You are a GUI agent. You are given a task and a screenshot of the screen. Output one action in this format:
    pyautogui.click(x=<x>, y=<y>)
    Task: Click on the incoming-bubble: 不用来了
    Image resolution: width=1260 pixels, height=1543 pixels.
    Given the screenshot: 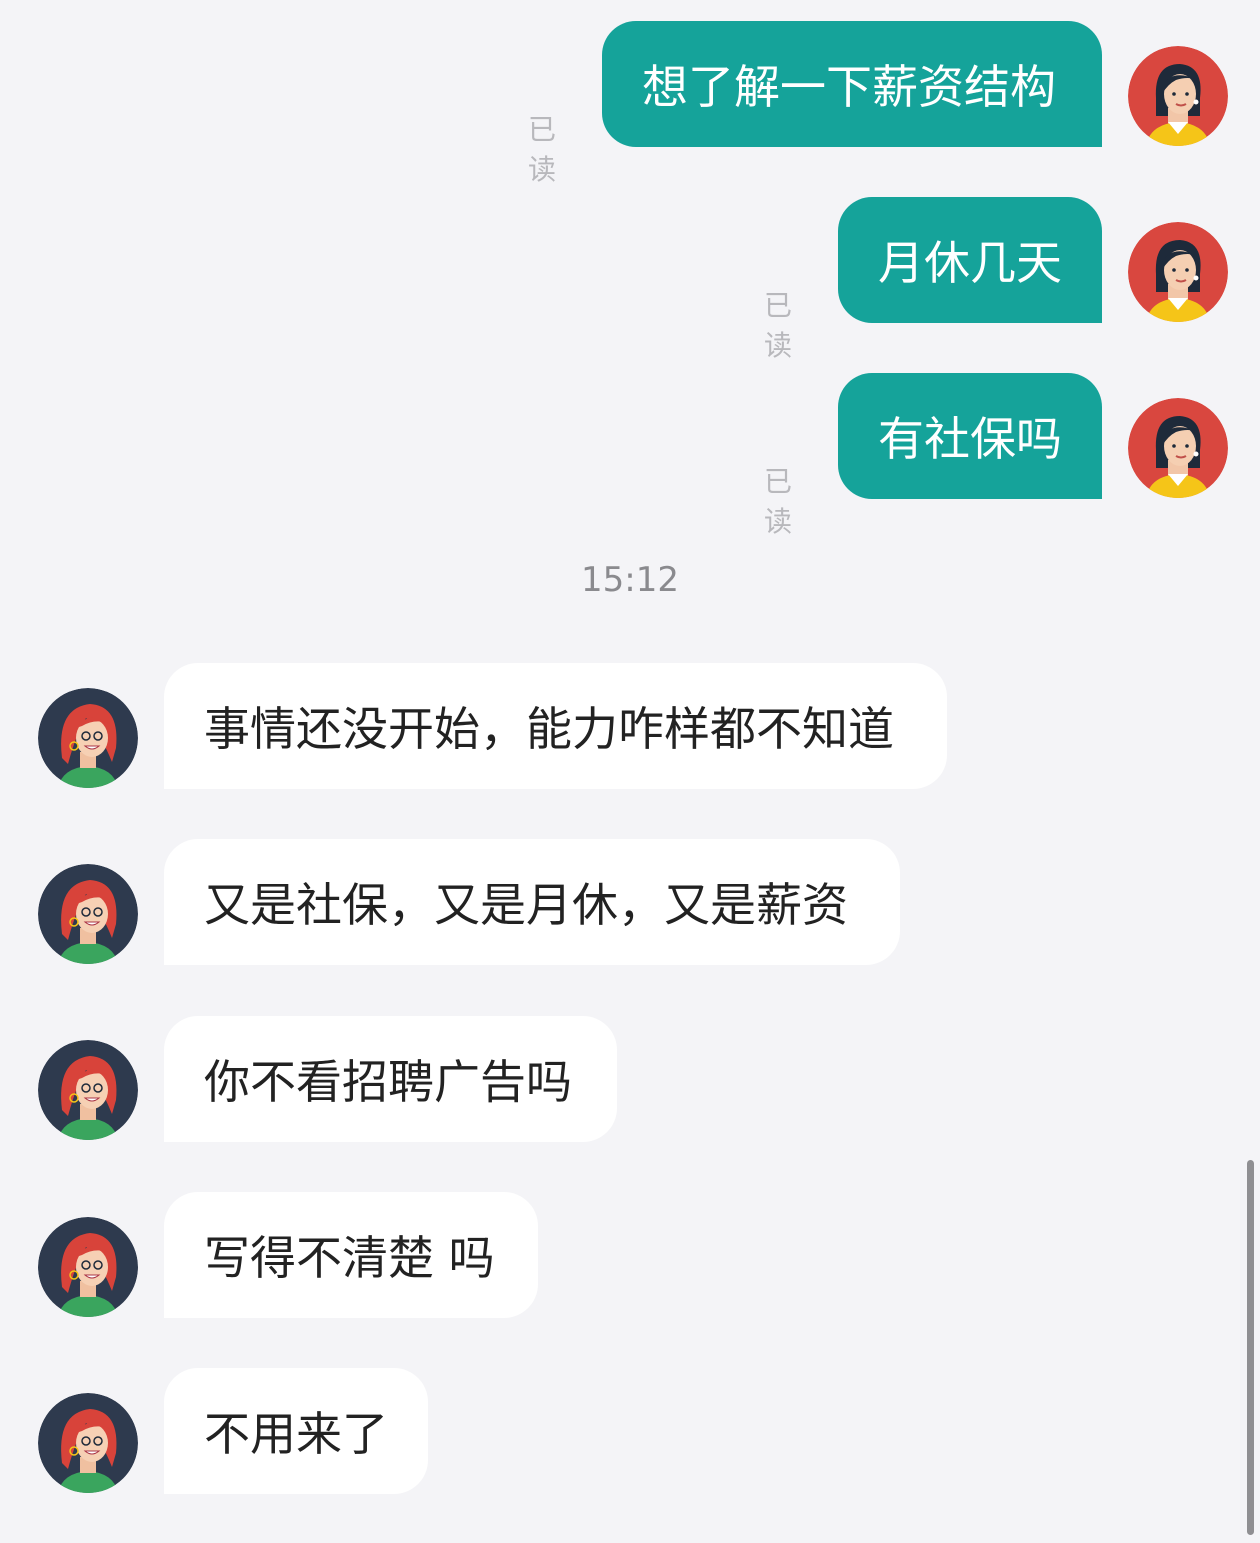 What is the action you would take?
    pyautogui.click(x=296, y=1431)
    